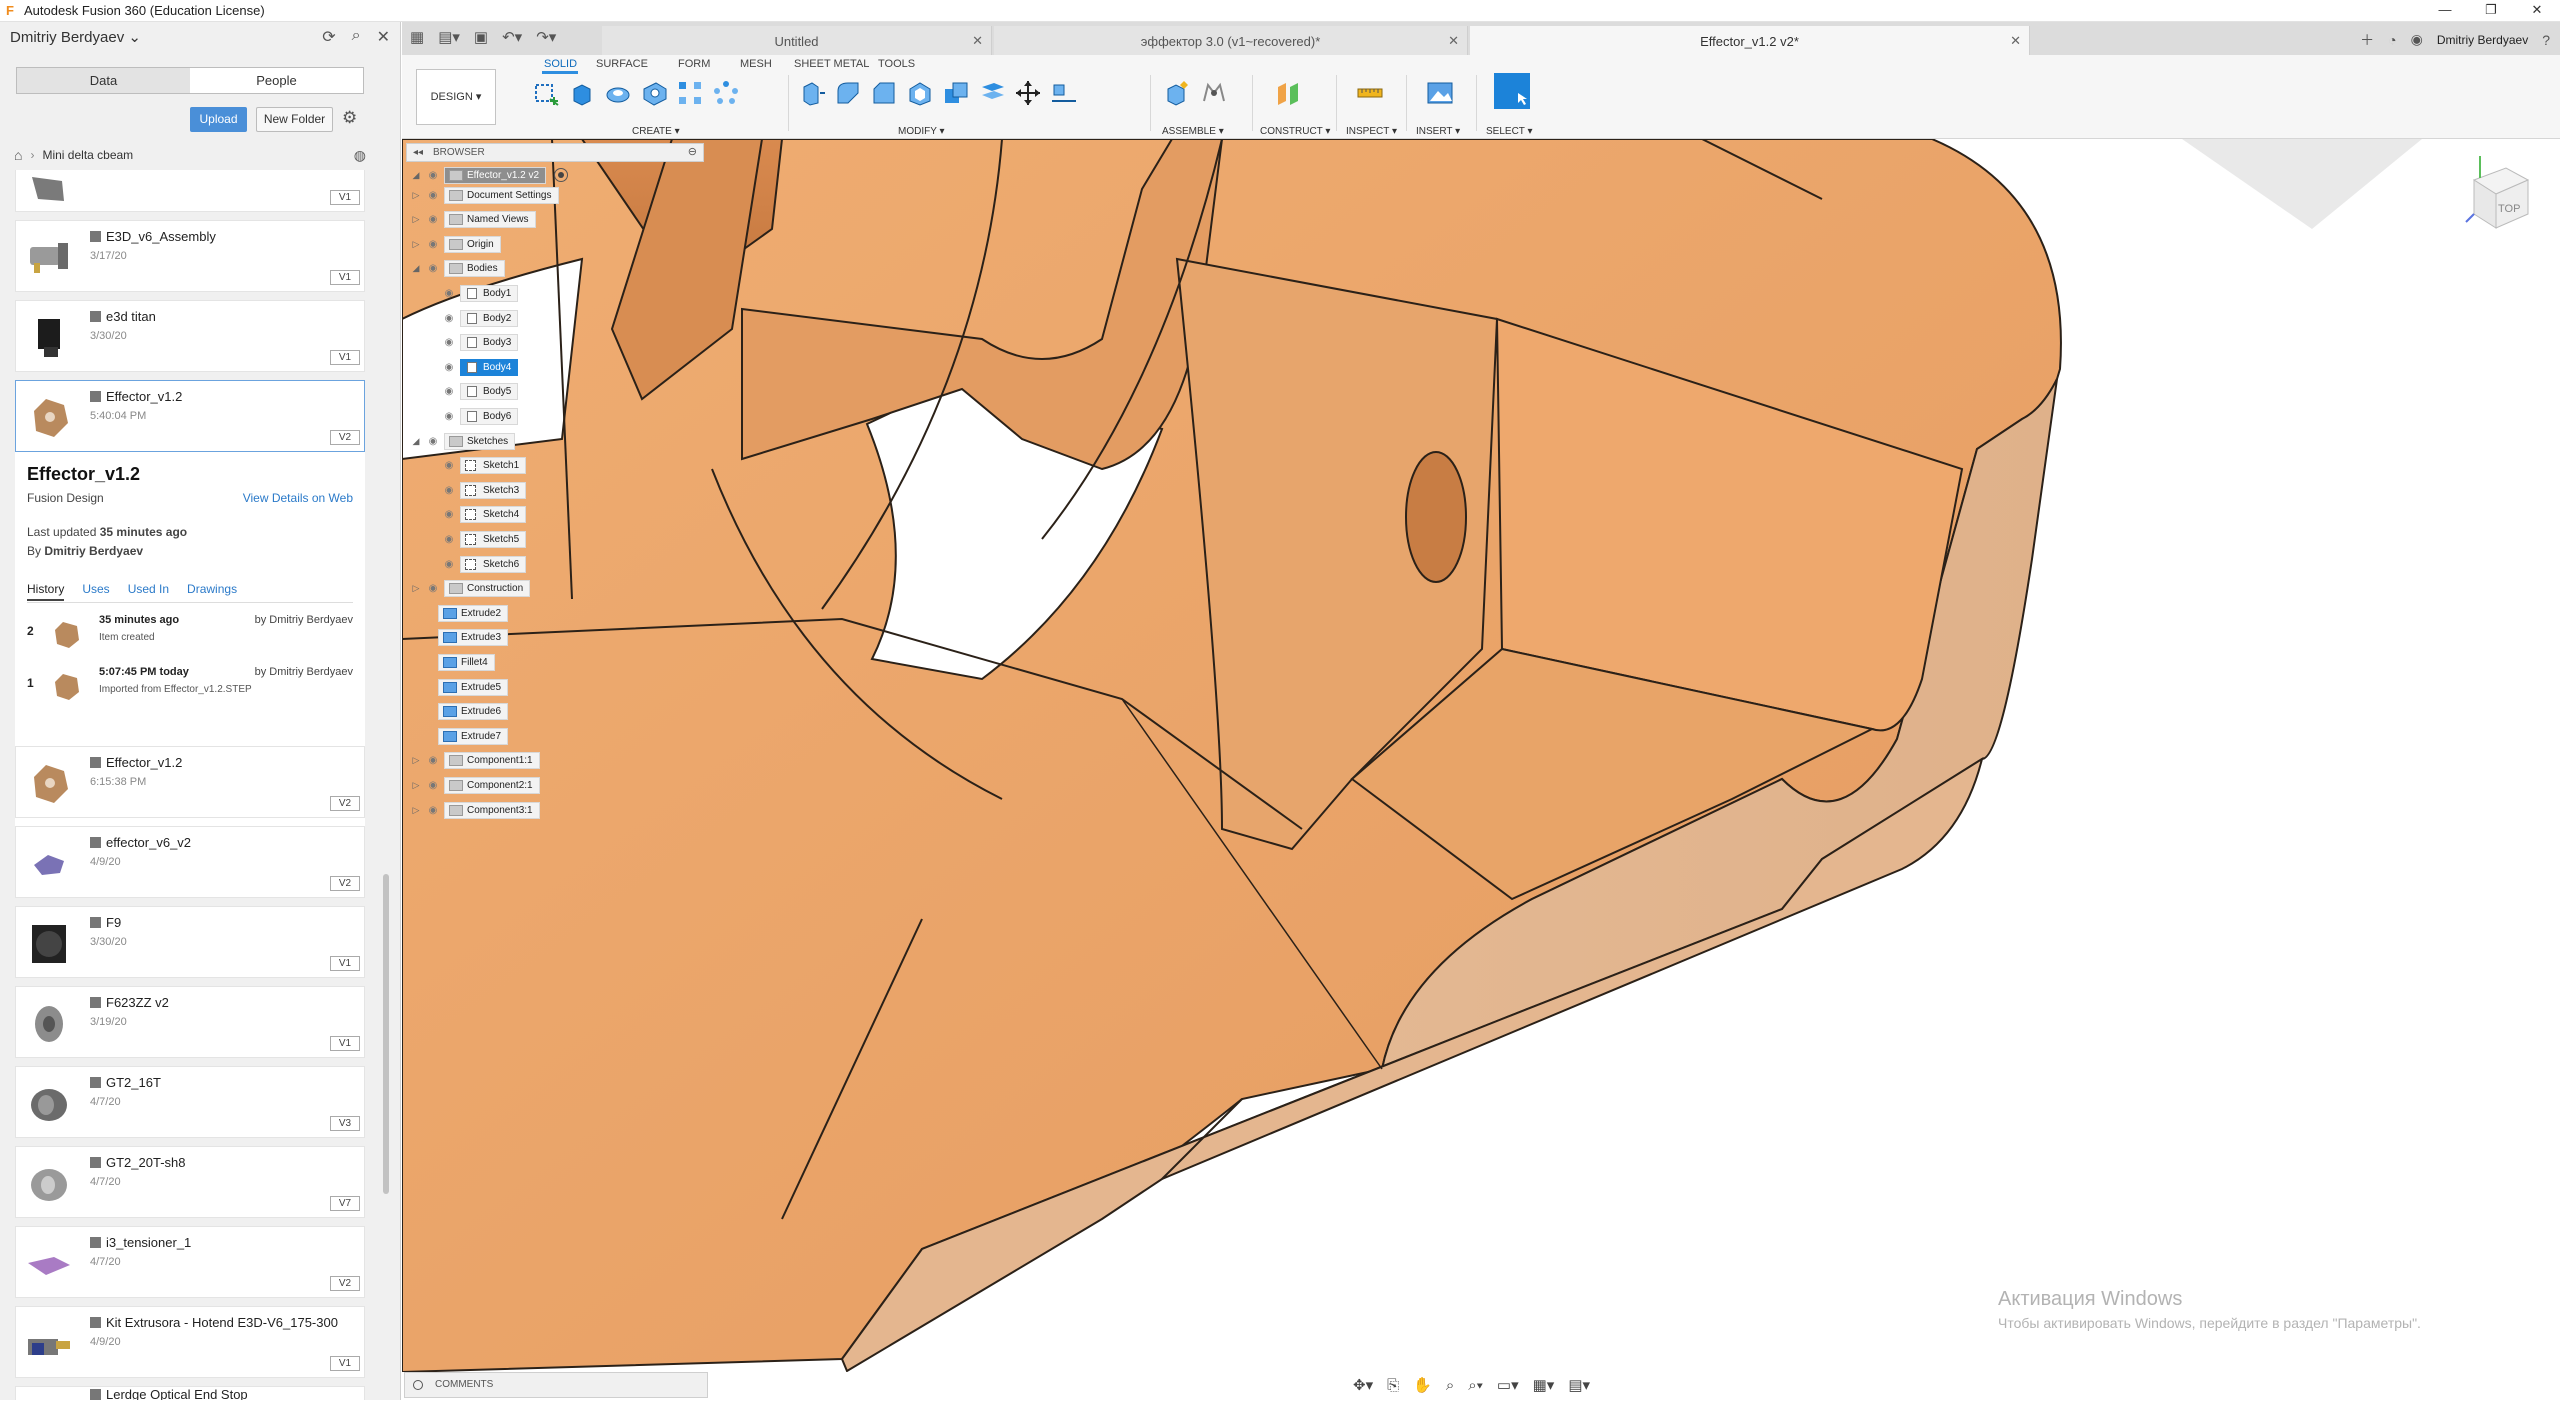 Image resolution: width=2560 pixels, height=1420 pixels. What do you see at coordinates (349, 118) in the screenshot?
I see `gear-icon: ⚙` at bounding box center [349, 118].